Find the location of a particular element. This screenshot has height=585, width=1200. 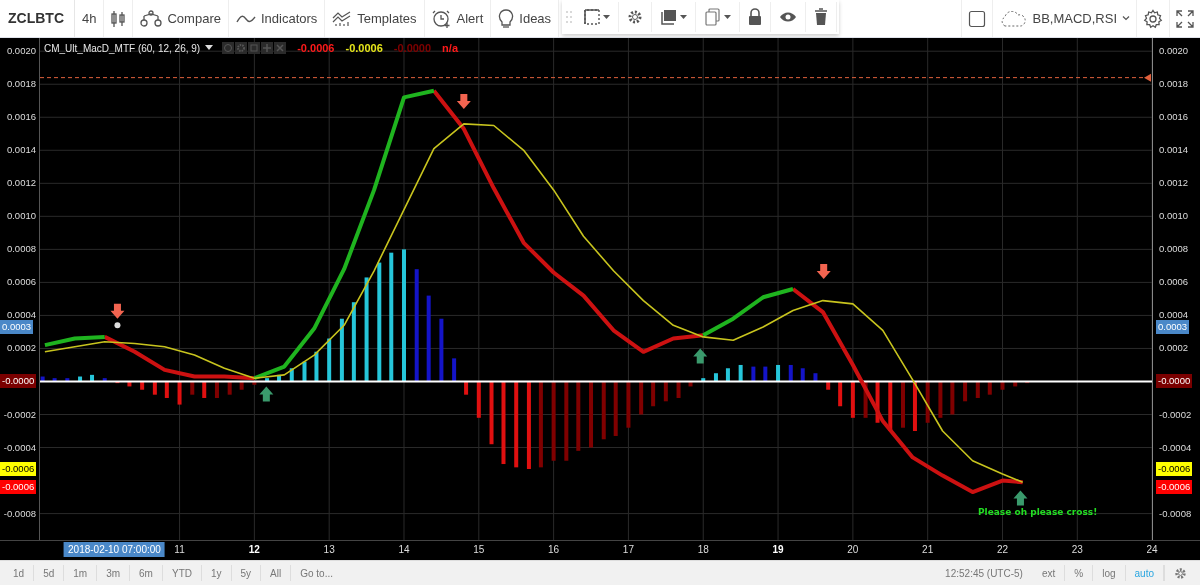

axis-label: 24 is located at coordinates (1152, 549).